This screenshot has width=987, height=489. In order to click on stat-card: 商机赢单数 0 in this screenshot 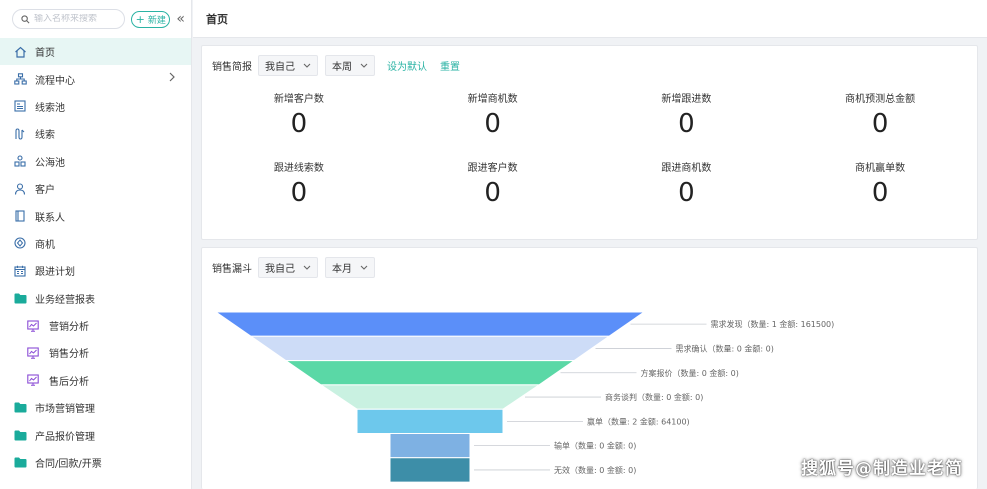, I will do `click(880, 194)`.